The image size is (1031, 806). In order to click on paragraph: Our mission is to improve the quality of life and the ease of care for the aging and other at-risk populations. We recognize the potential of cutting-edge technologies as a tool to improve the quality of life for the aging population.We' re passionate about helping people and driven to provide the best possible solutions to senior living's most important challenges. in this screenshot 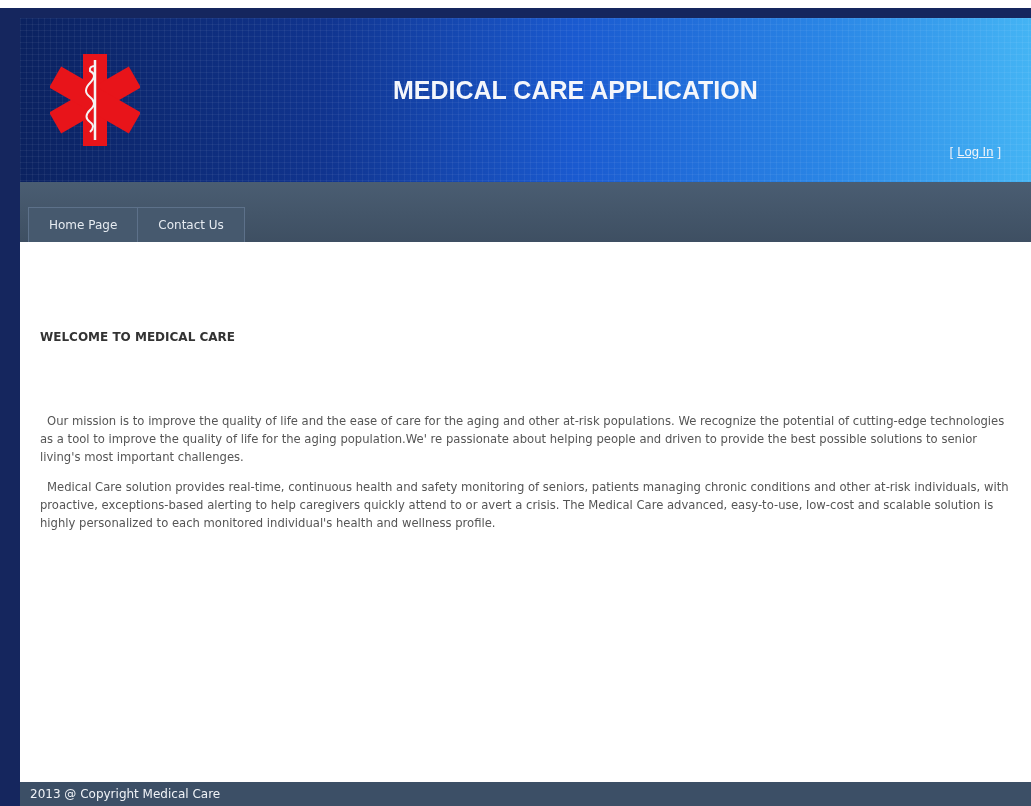, I will do `click(523, 439)`.